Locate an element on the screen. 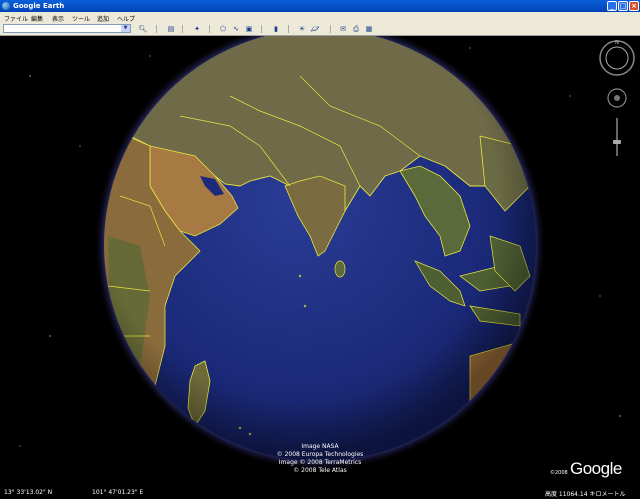 This screenshot has width=640, height=499. google-earth-app-icon is located at coordinates (6, 6).